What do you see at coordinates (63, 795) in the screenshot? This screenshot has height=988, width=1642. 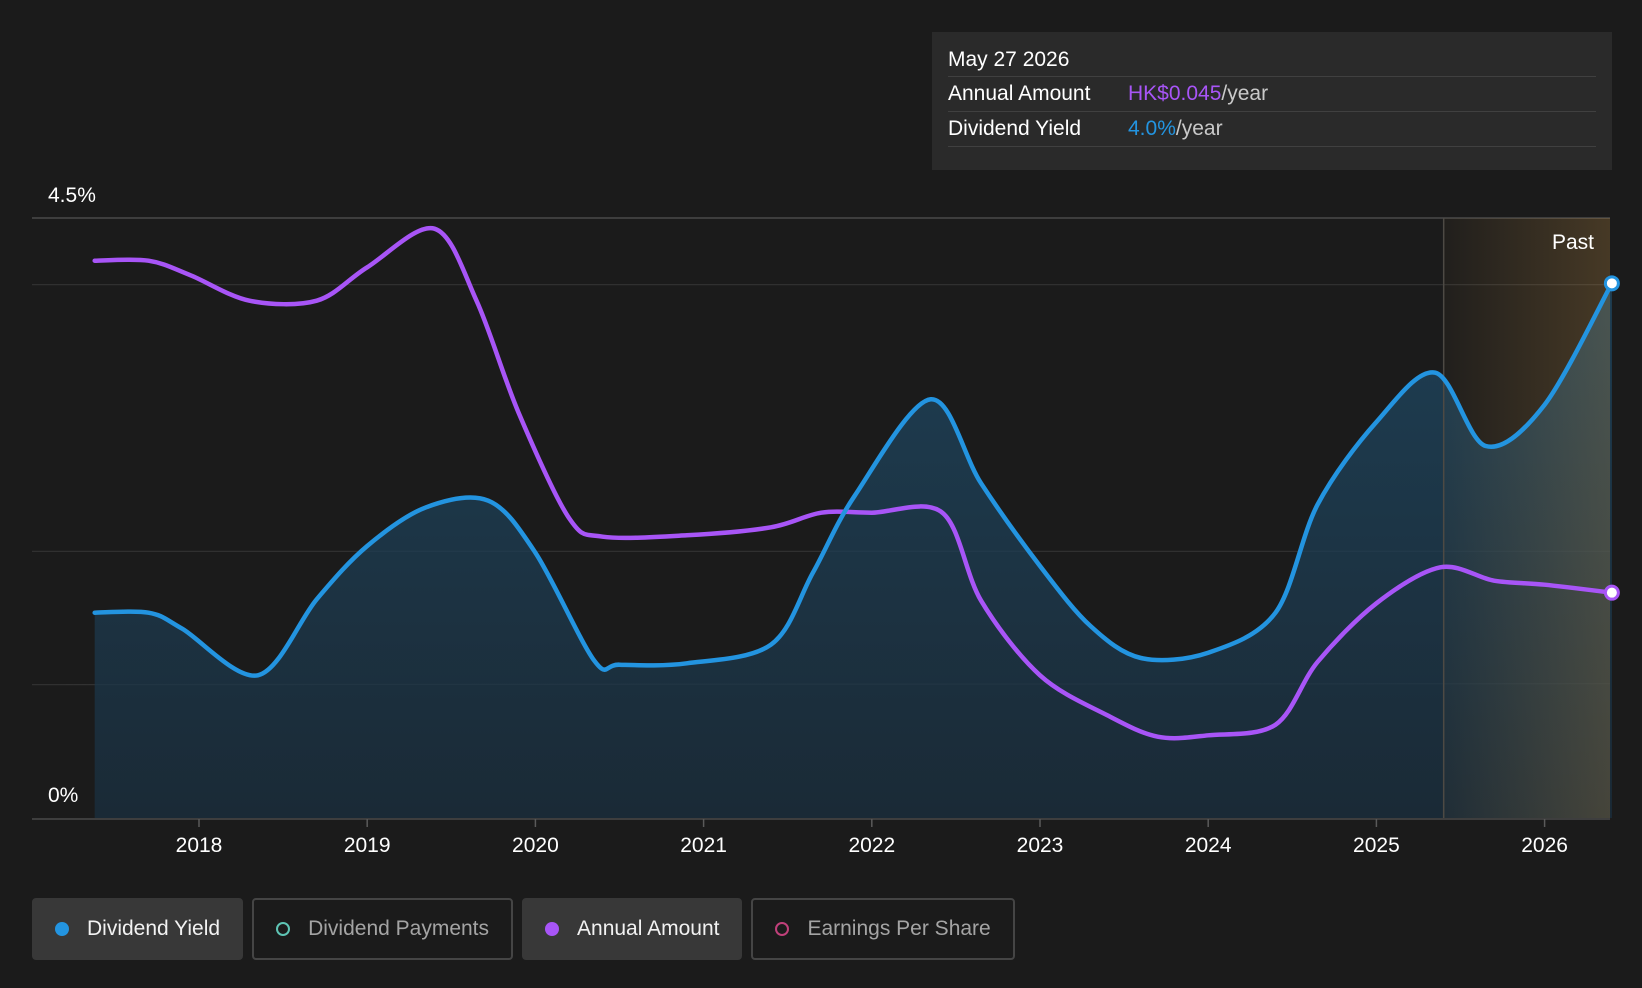 I see `y-axis-min-label: 0%` at bounding box center [63, 795].